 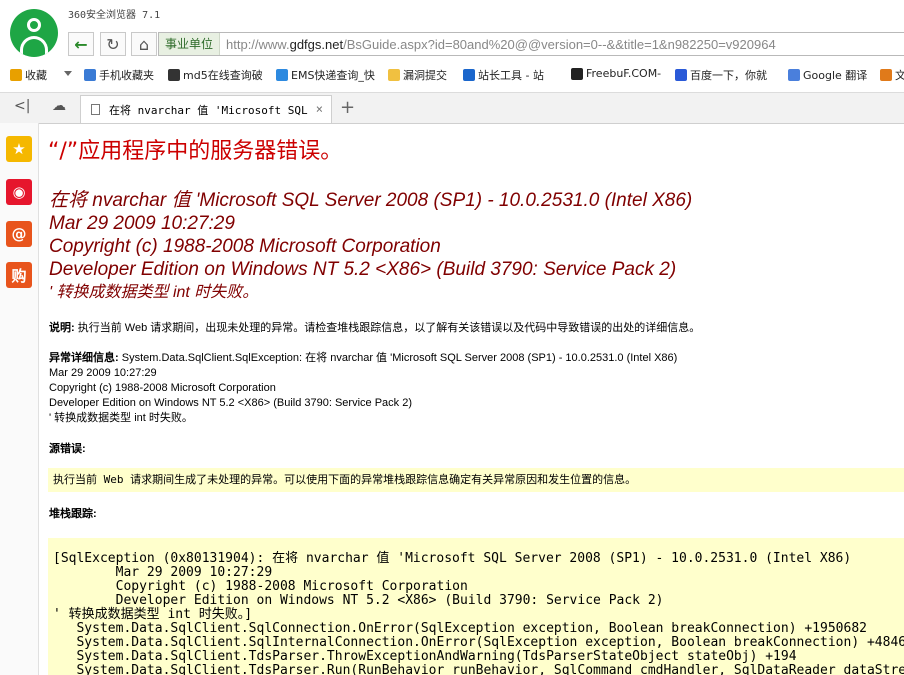 What do you see at coordinates (174, 75) in the screenshot?
I see `grid-icon` at bounding box center [174, 75].